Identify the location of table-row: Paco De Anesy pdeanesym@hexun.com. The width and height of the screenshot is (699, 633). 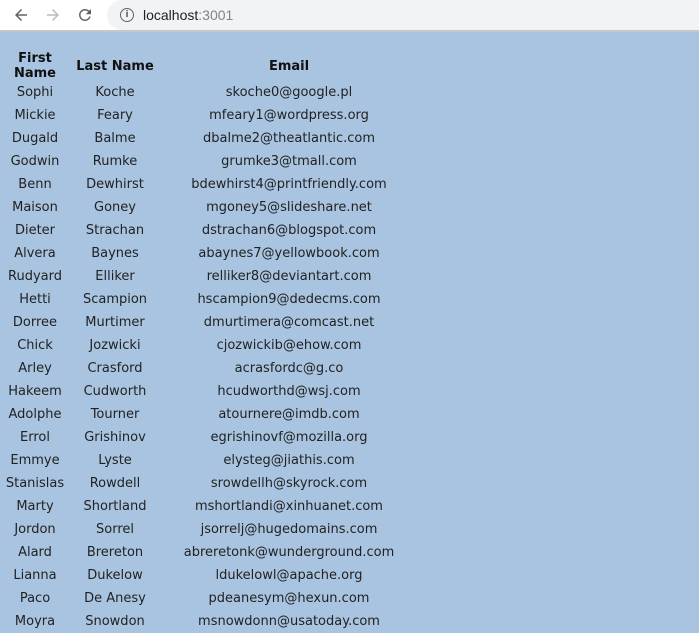
(209, 598).